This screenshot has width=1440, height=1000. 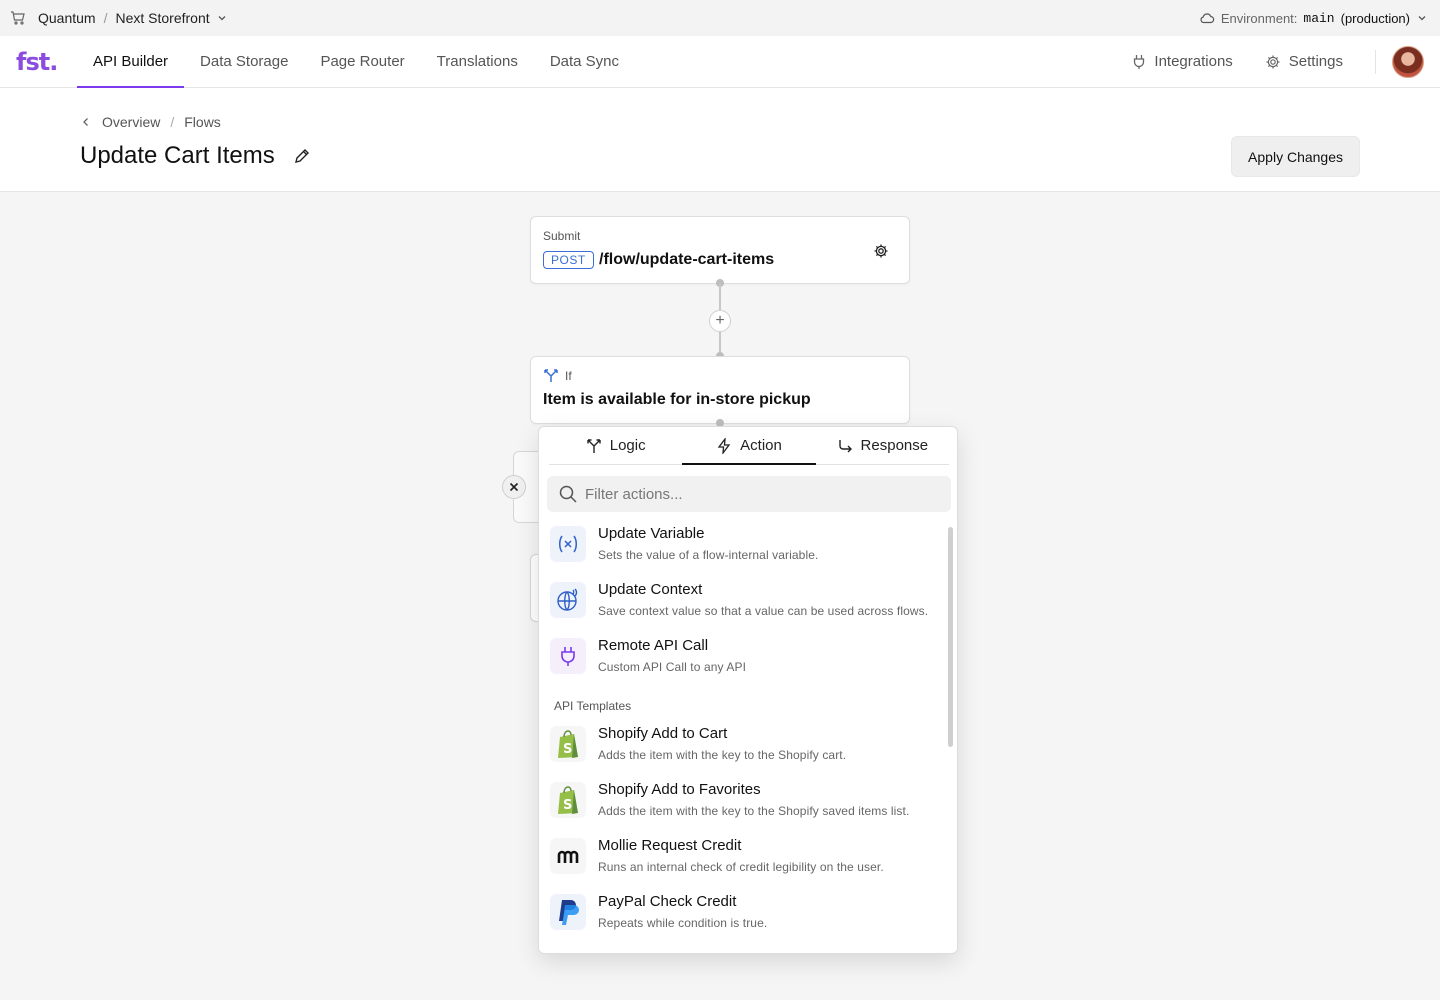 I want to click on tab-data-storage: Data Storage, so click(x=244, y=61).